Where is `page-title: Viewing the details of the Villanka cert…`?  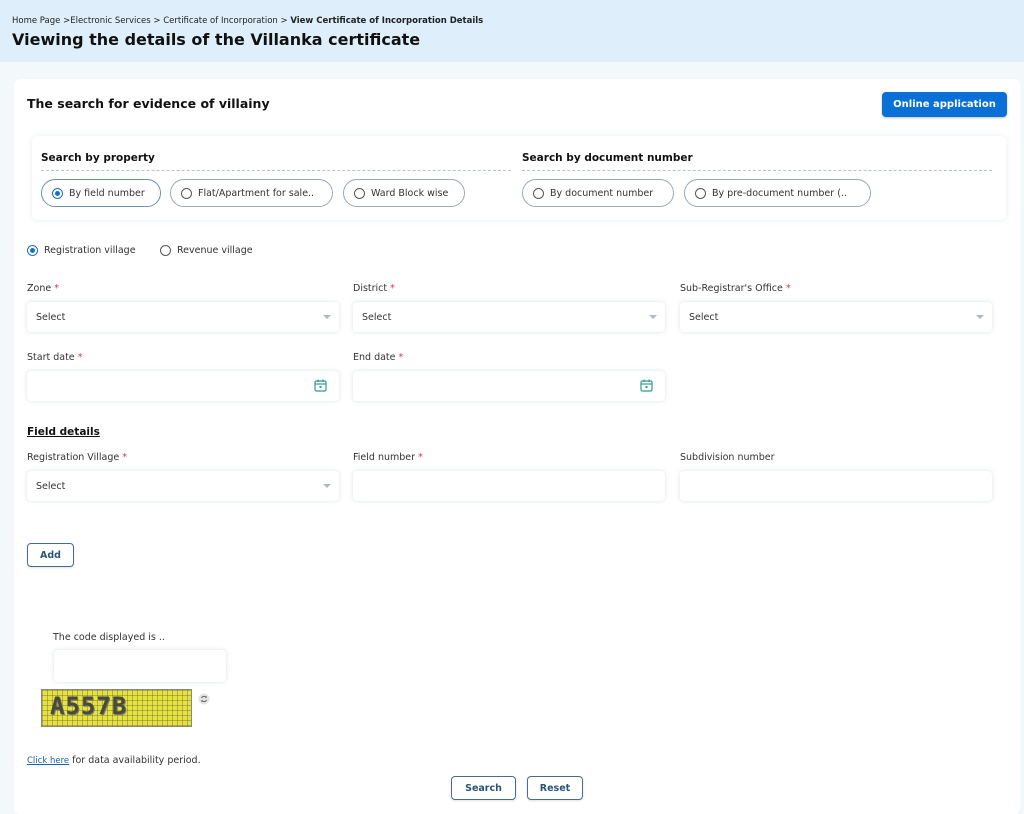
page-title: Viewing the details of the Villanka cert… is located at coordinates (216, 39).